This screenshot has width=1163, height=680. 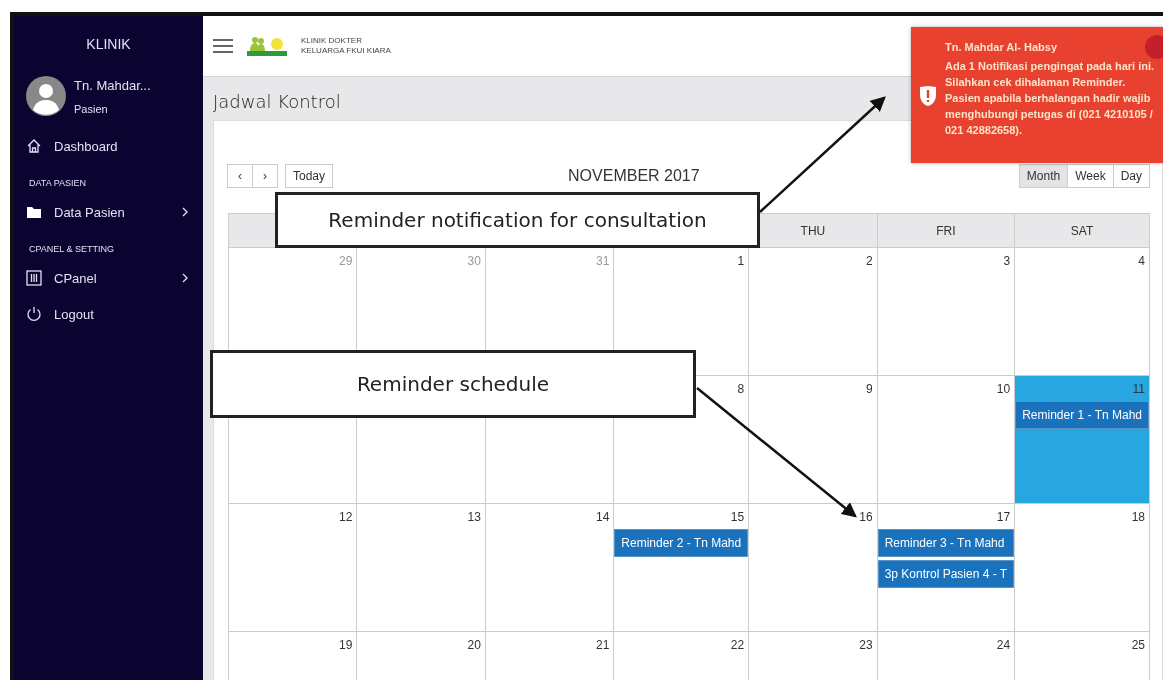 What do you see at coordinates (681, 543) in the screenshot?
I see `calendar-event: Reminder 2 - Tn Mahd` at bounding box center [681, 543].